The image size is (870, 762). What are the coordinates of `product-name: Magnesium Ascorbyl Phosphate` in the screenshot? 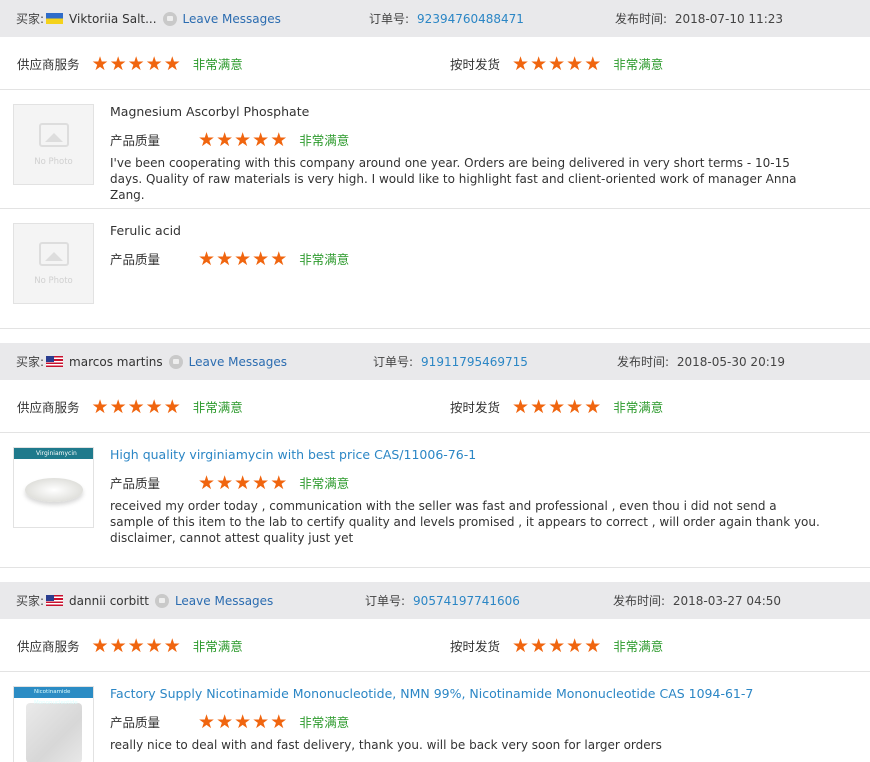 It's located at (210, 111).